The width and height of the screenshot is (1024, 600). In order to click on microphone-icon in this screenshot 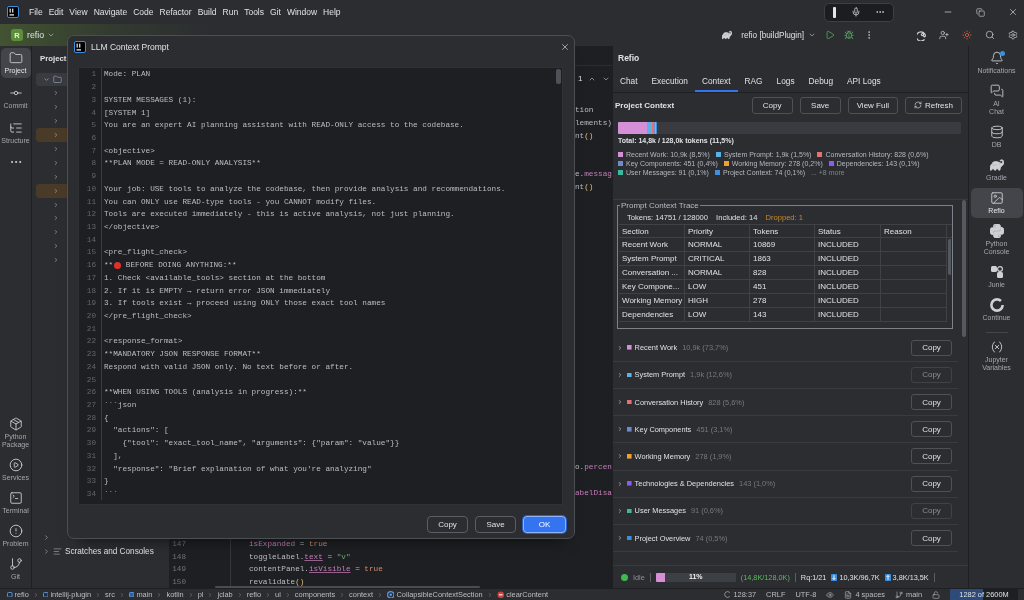, I will do `click(855, 12)`.